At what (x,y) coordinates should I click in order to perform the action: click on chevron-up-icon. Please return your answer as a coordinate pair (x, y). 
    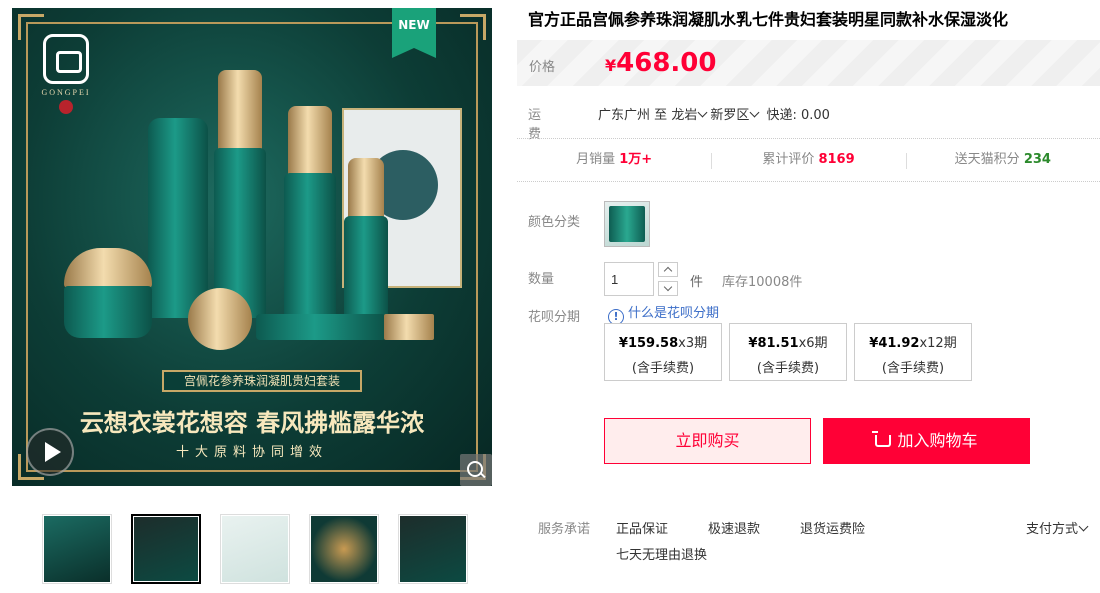
    Looking at the image, I should click on (668, 271).